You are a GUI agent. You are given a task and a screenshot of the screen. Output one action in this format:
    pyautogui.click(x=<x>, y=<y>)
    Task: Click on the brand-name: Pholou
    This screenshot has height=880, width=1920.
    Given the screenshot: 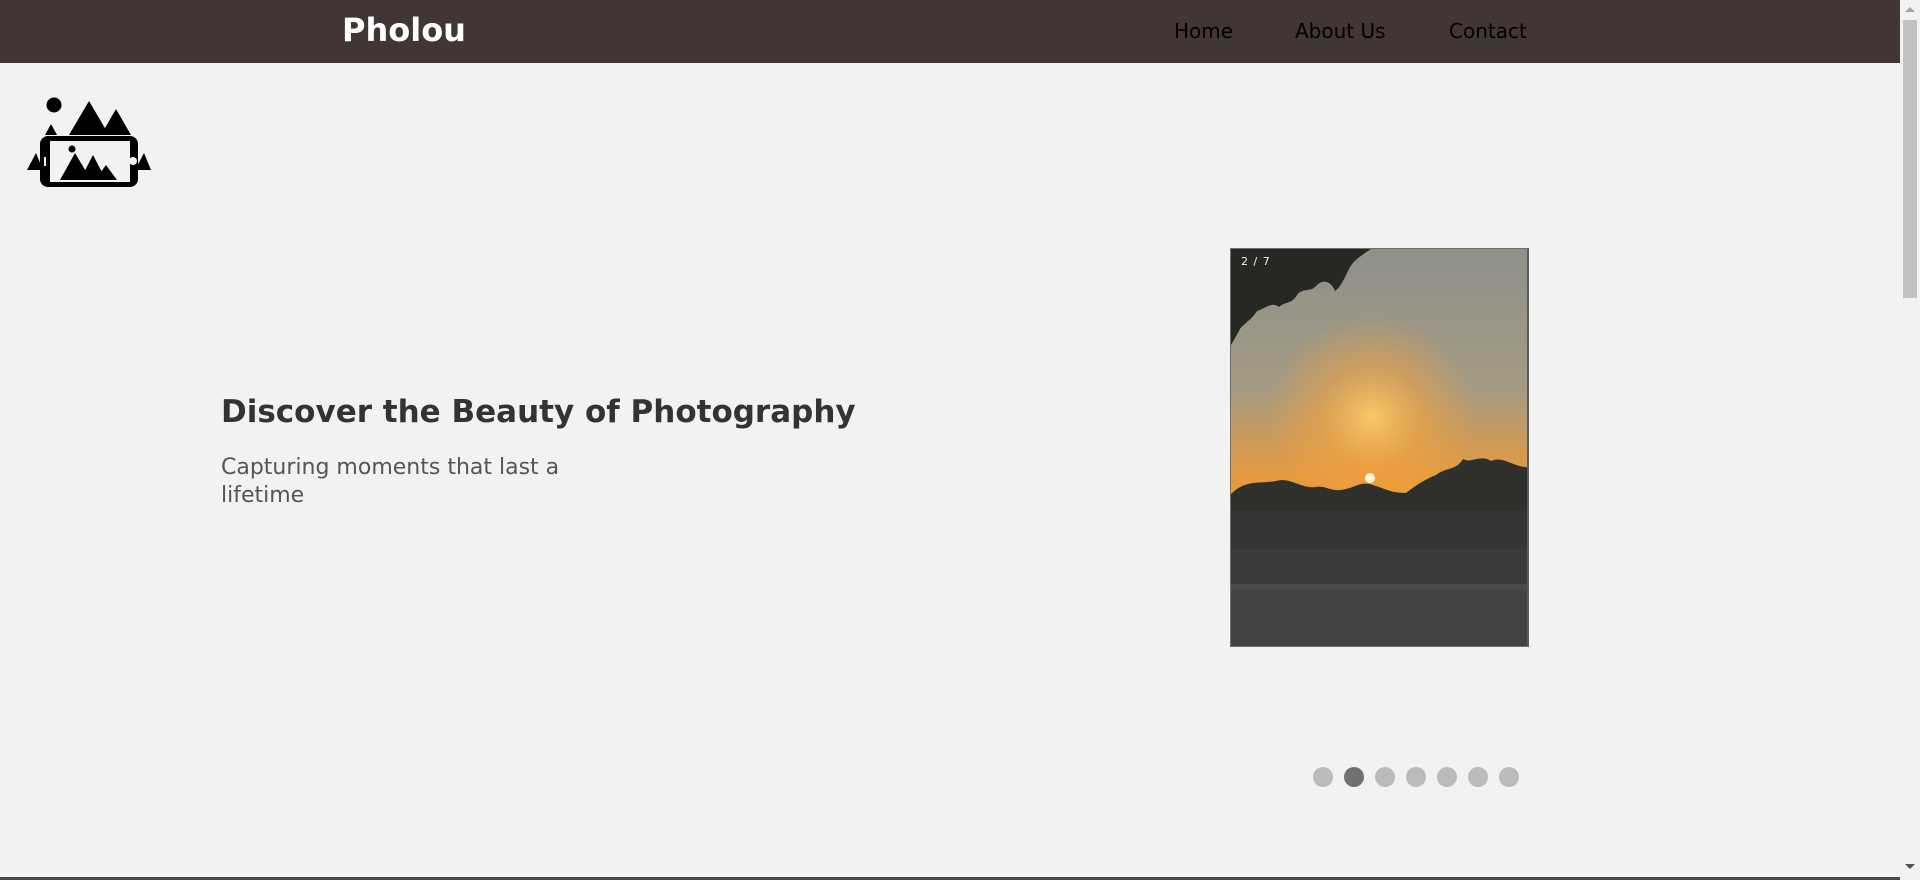 What is the action you would take?
    pyautogui.click(x=404, y=30)
    